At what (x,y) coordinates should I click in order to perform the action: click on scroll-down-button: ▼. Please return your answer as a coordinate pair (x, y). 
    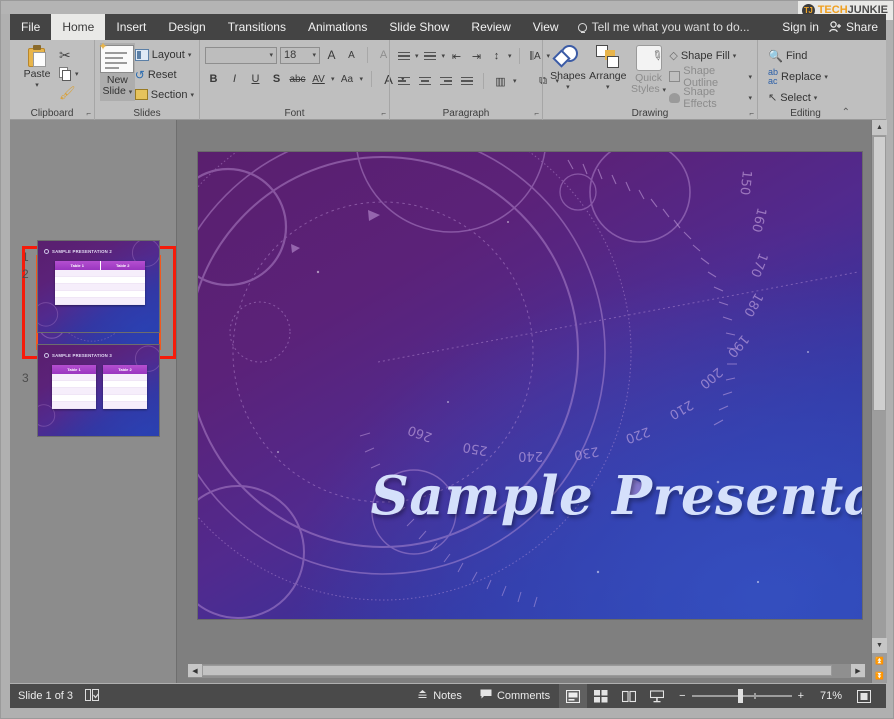
    Looking at the image, I should click on (879, 645).